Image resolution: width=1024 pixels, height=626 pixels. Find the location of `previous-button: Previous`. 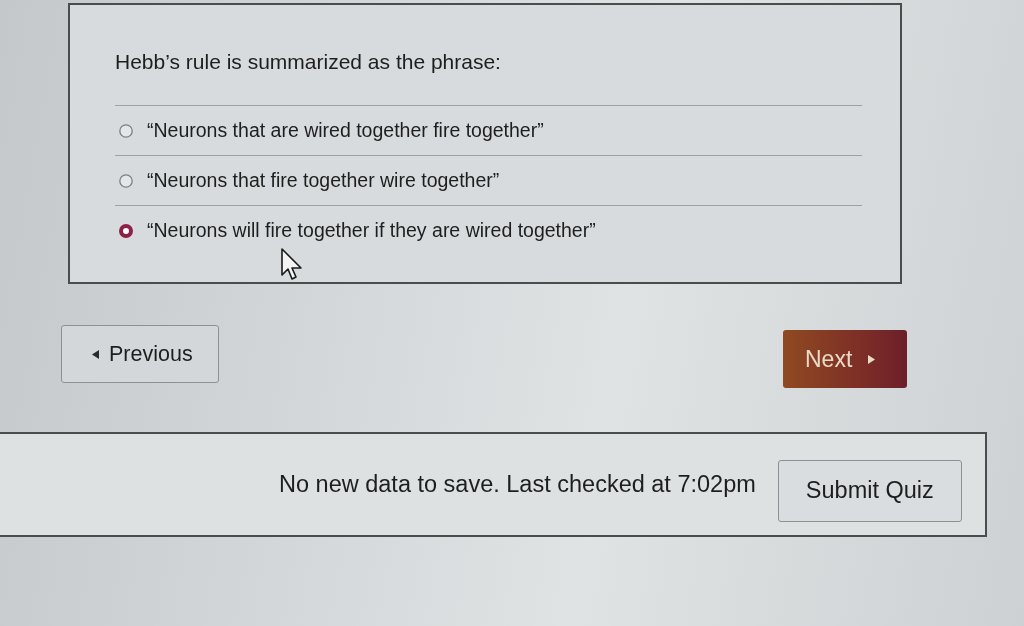

previous-button: Previous is located at coordinates (140, 354).